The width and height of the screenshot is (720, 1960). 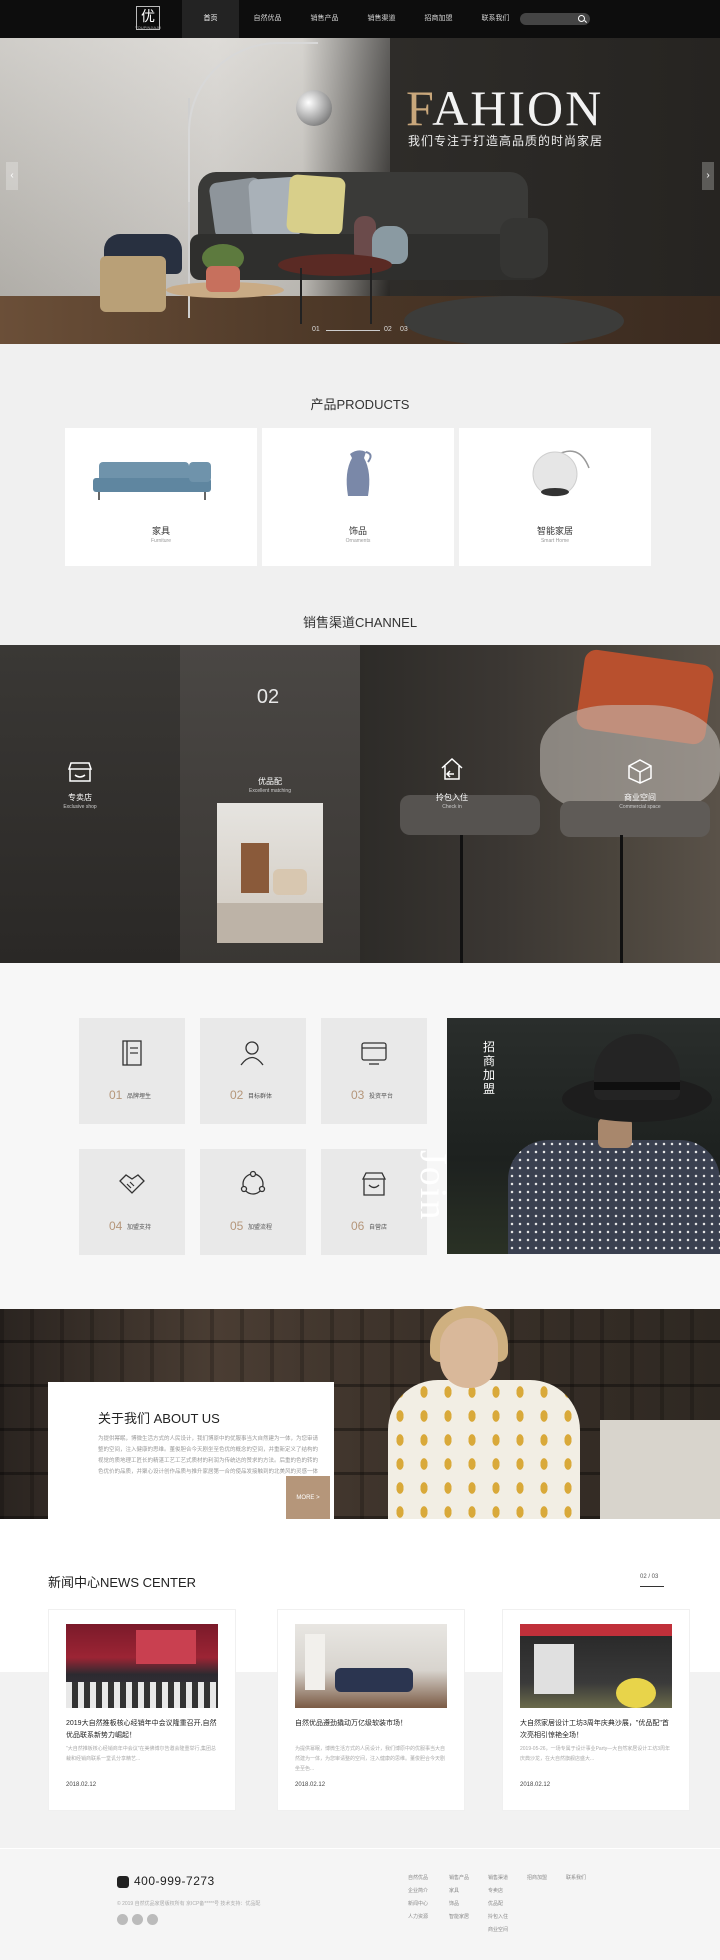 I want to click on pendant-lamp-icon, so click(x=561, y=473).